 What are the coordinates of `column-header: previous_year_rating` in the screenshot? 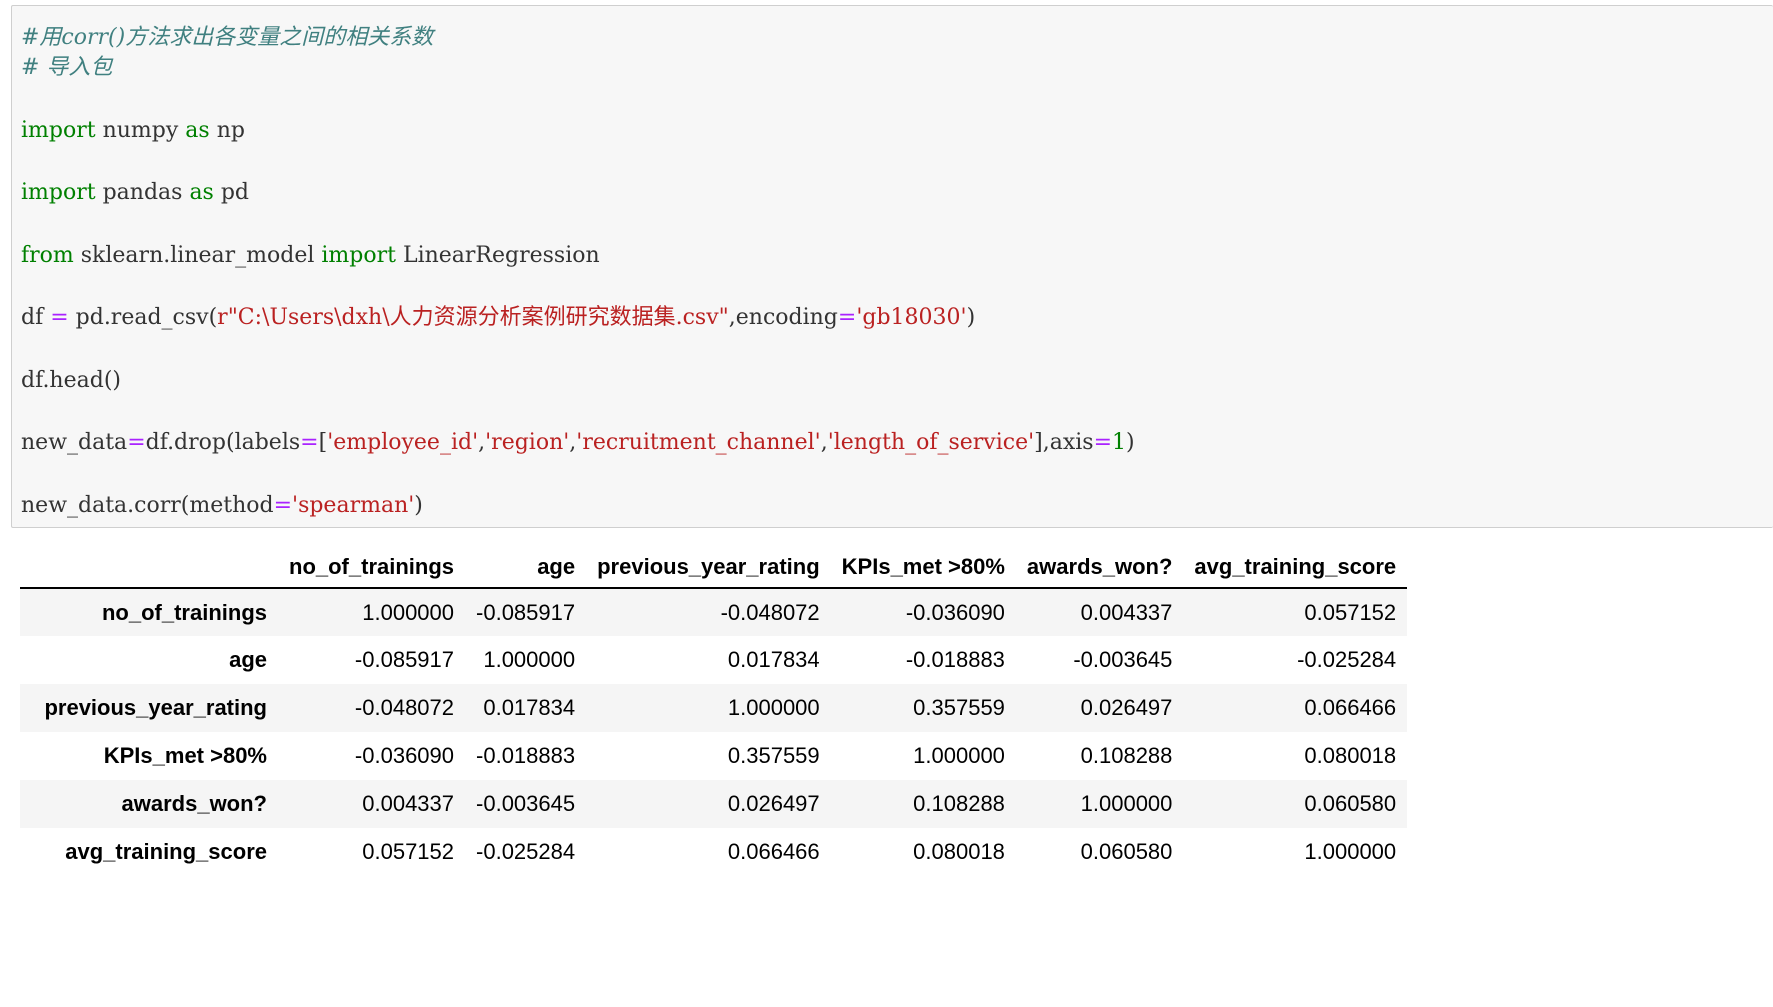 It's located at (708, 567).